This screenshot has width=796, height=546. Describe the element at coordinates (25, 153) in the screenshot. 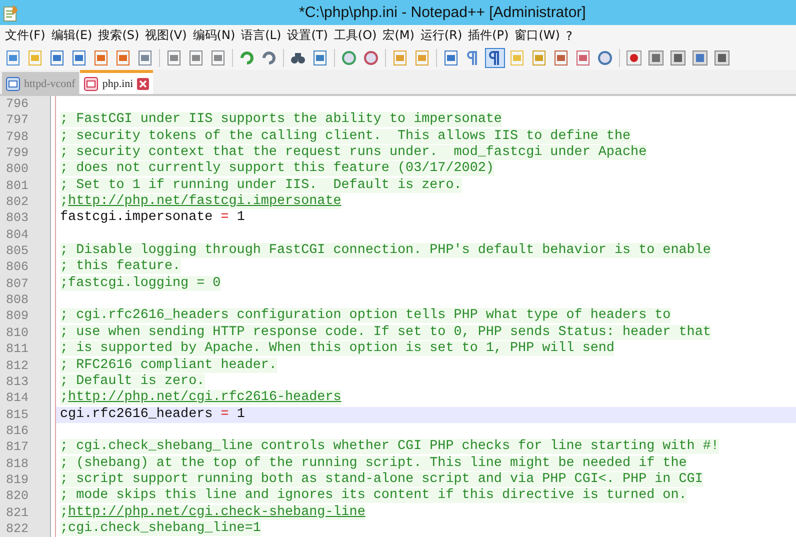

I see `line-number: 799` at that location.